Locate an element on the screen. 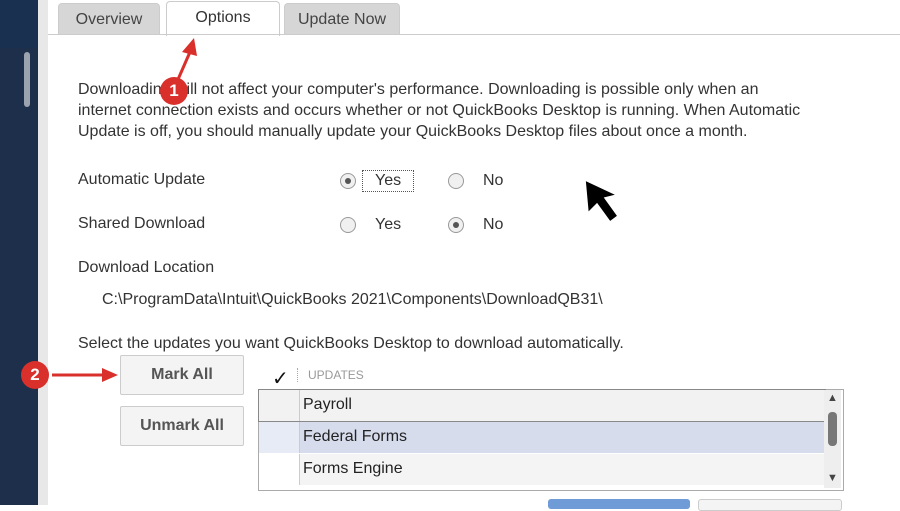 Image resolution: width=900 pixels, height=511 pixels. mouse-cursor-icon is located at coordinates (602, 201).